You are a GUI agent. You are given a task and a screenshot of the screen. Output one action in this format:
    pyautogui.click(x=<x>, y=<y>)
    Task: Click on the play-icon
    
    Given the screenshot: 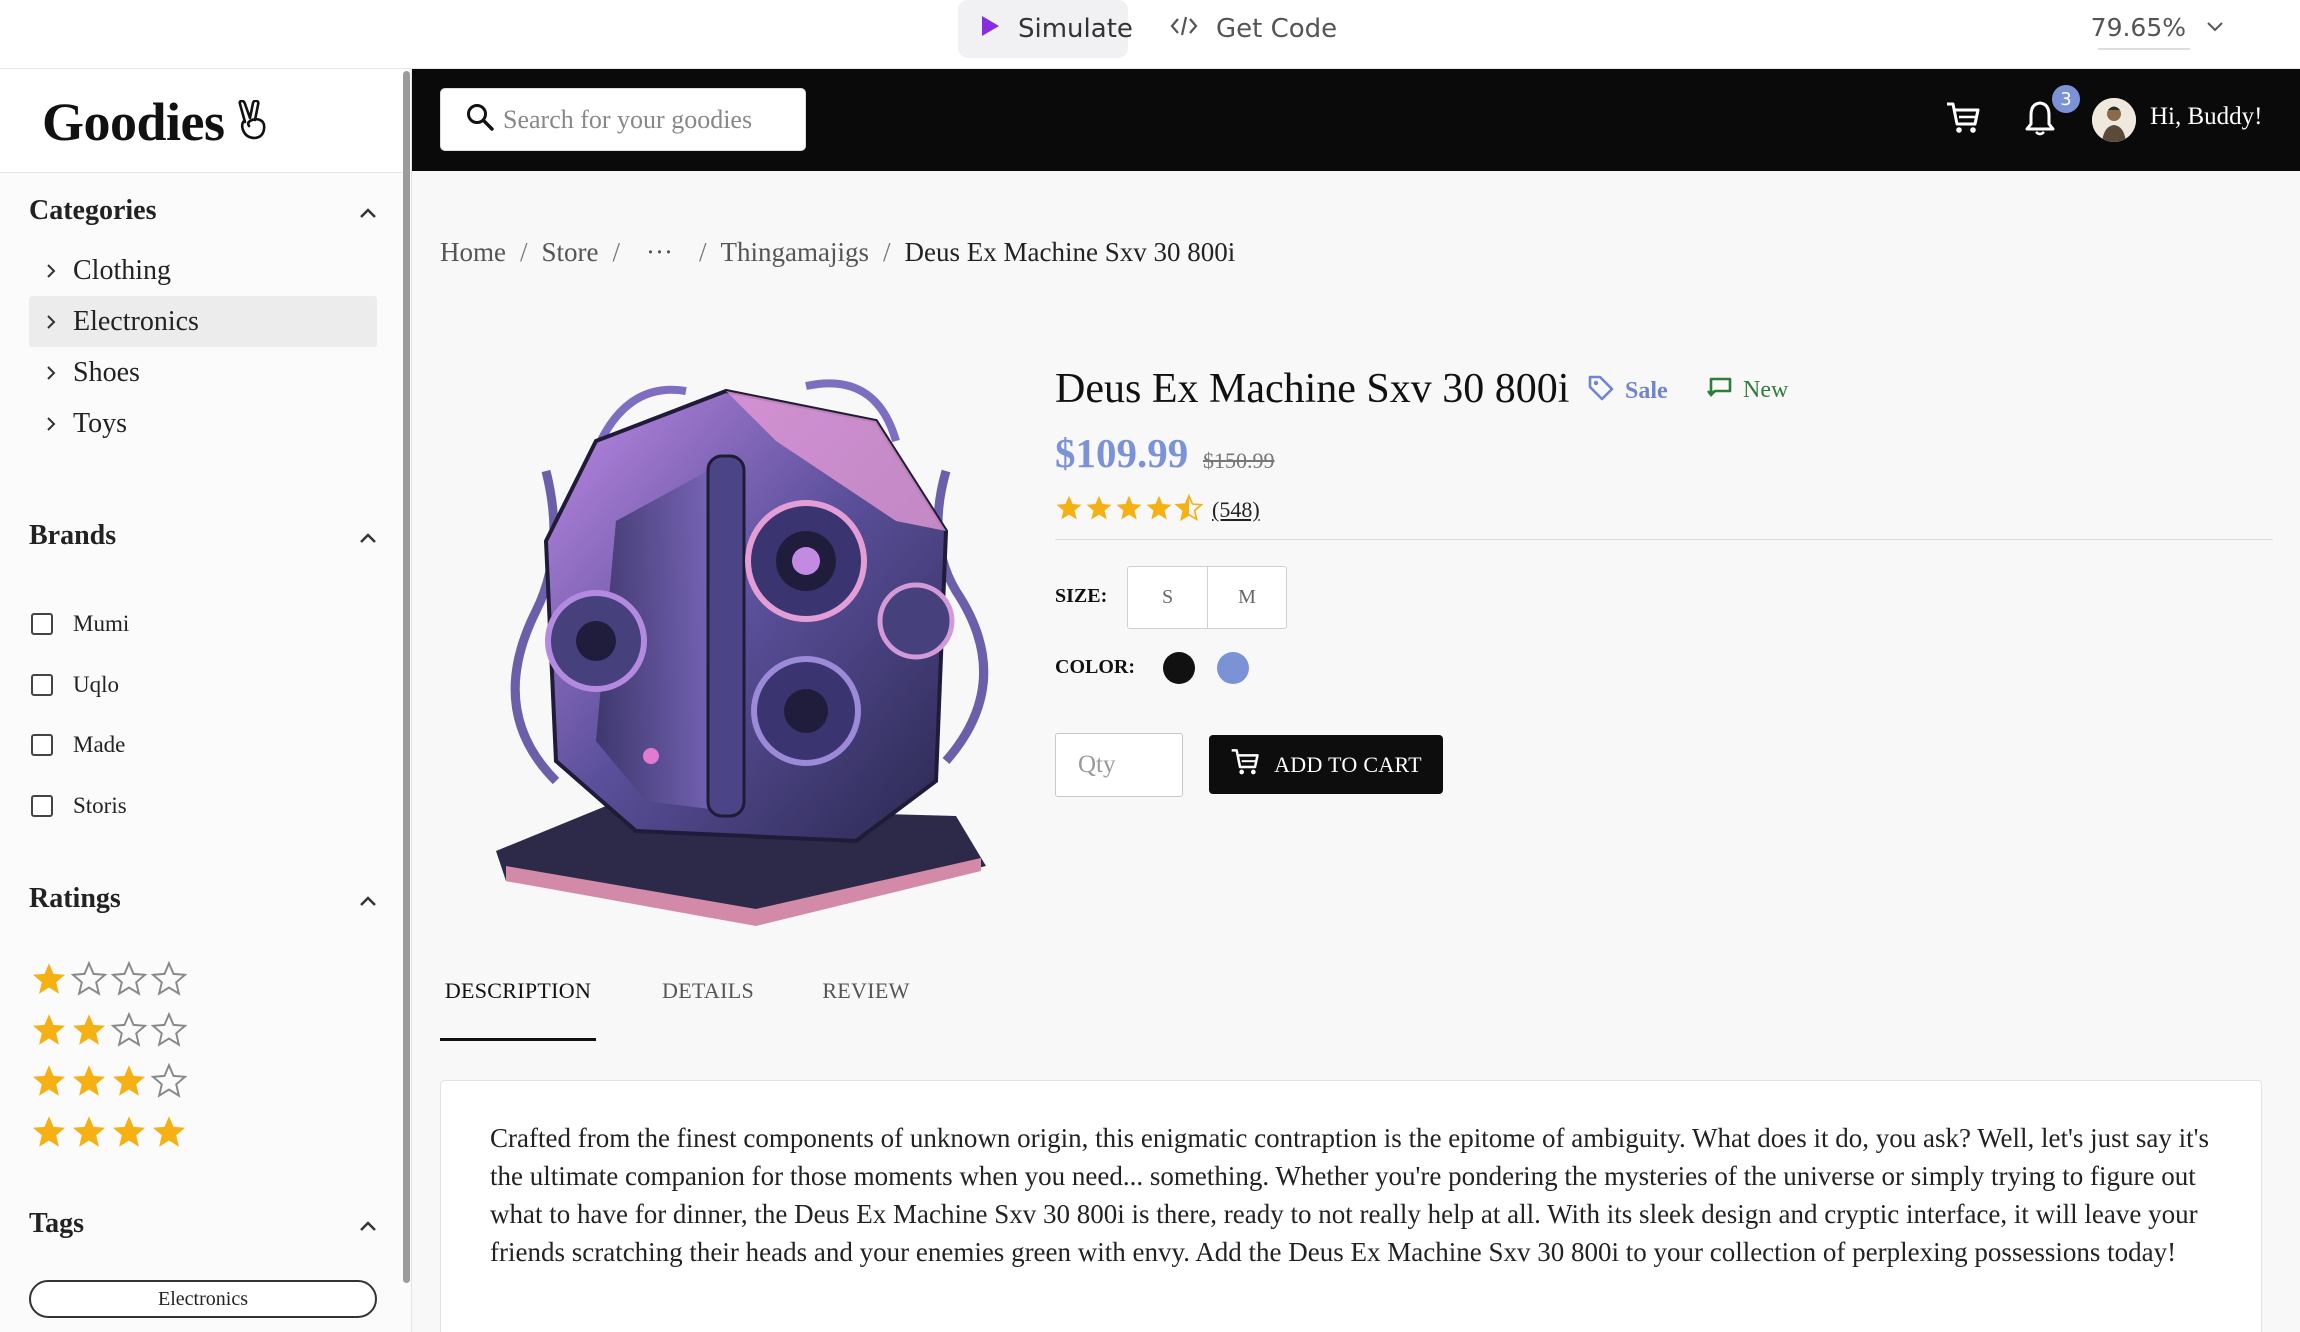 What is the action you would take?
    pyautogui.click(x=990, y=29)
    